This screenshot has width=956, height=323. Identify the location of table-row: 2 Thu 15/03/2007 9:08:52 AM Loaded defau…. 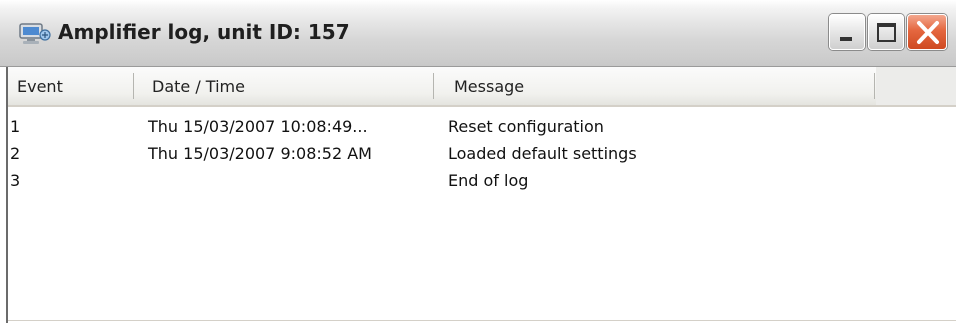
(482, 155).